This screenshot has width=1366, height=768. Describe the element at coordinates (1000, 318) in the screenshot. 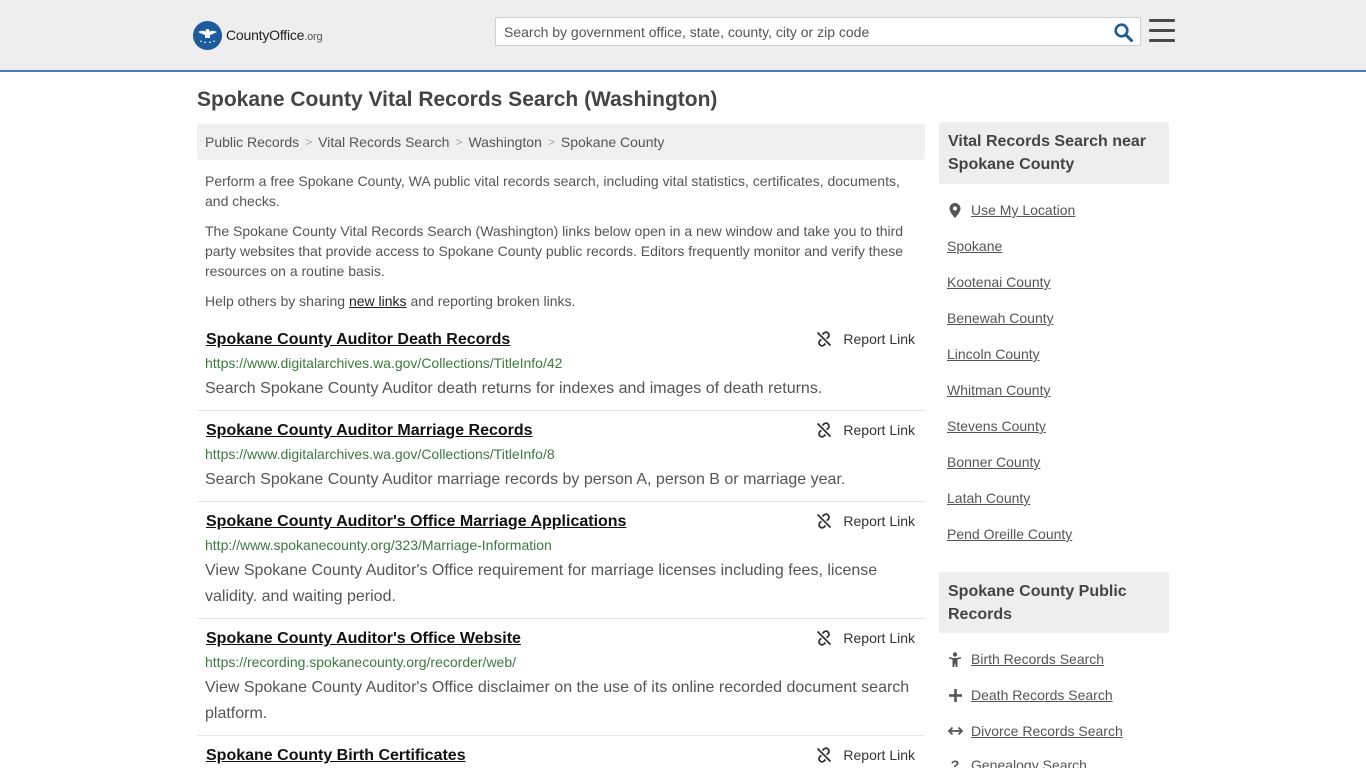

I see `nearby-link-benewah-county: Benewah County` at that location.